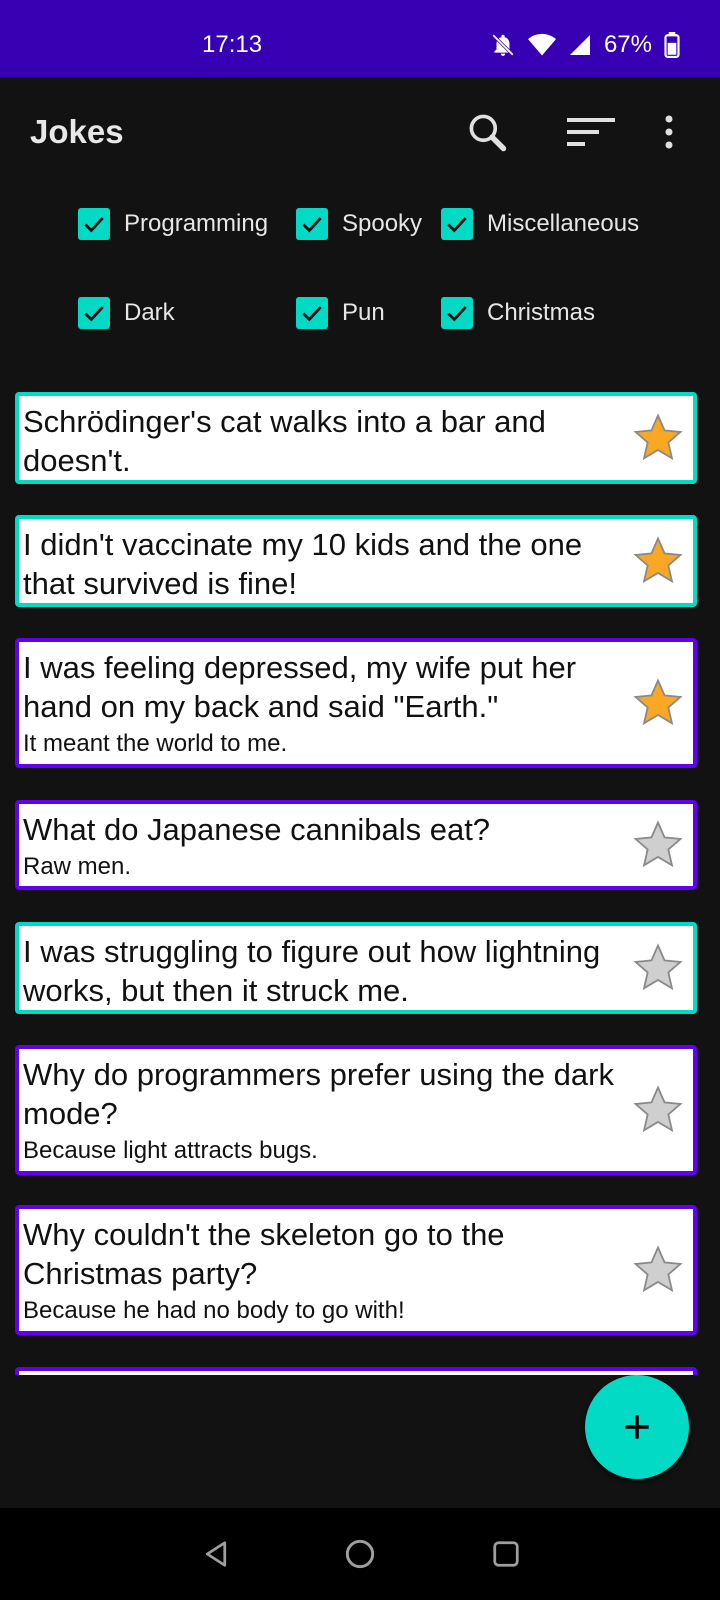  I want to click on recents-button, so click(506, 1554).